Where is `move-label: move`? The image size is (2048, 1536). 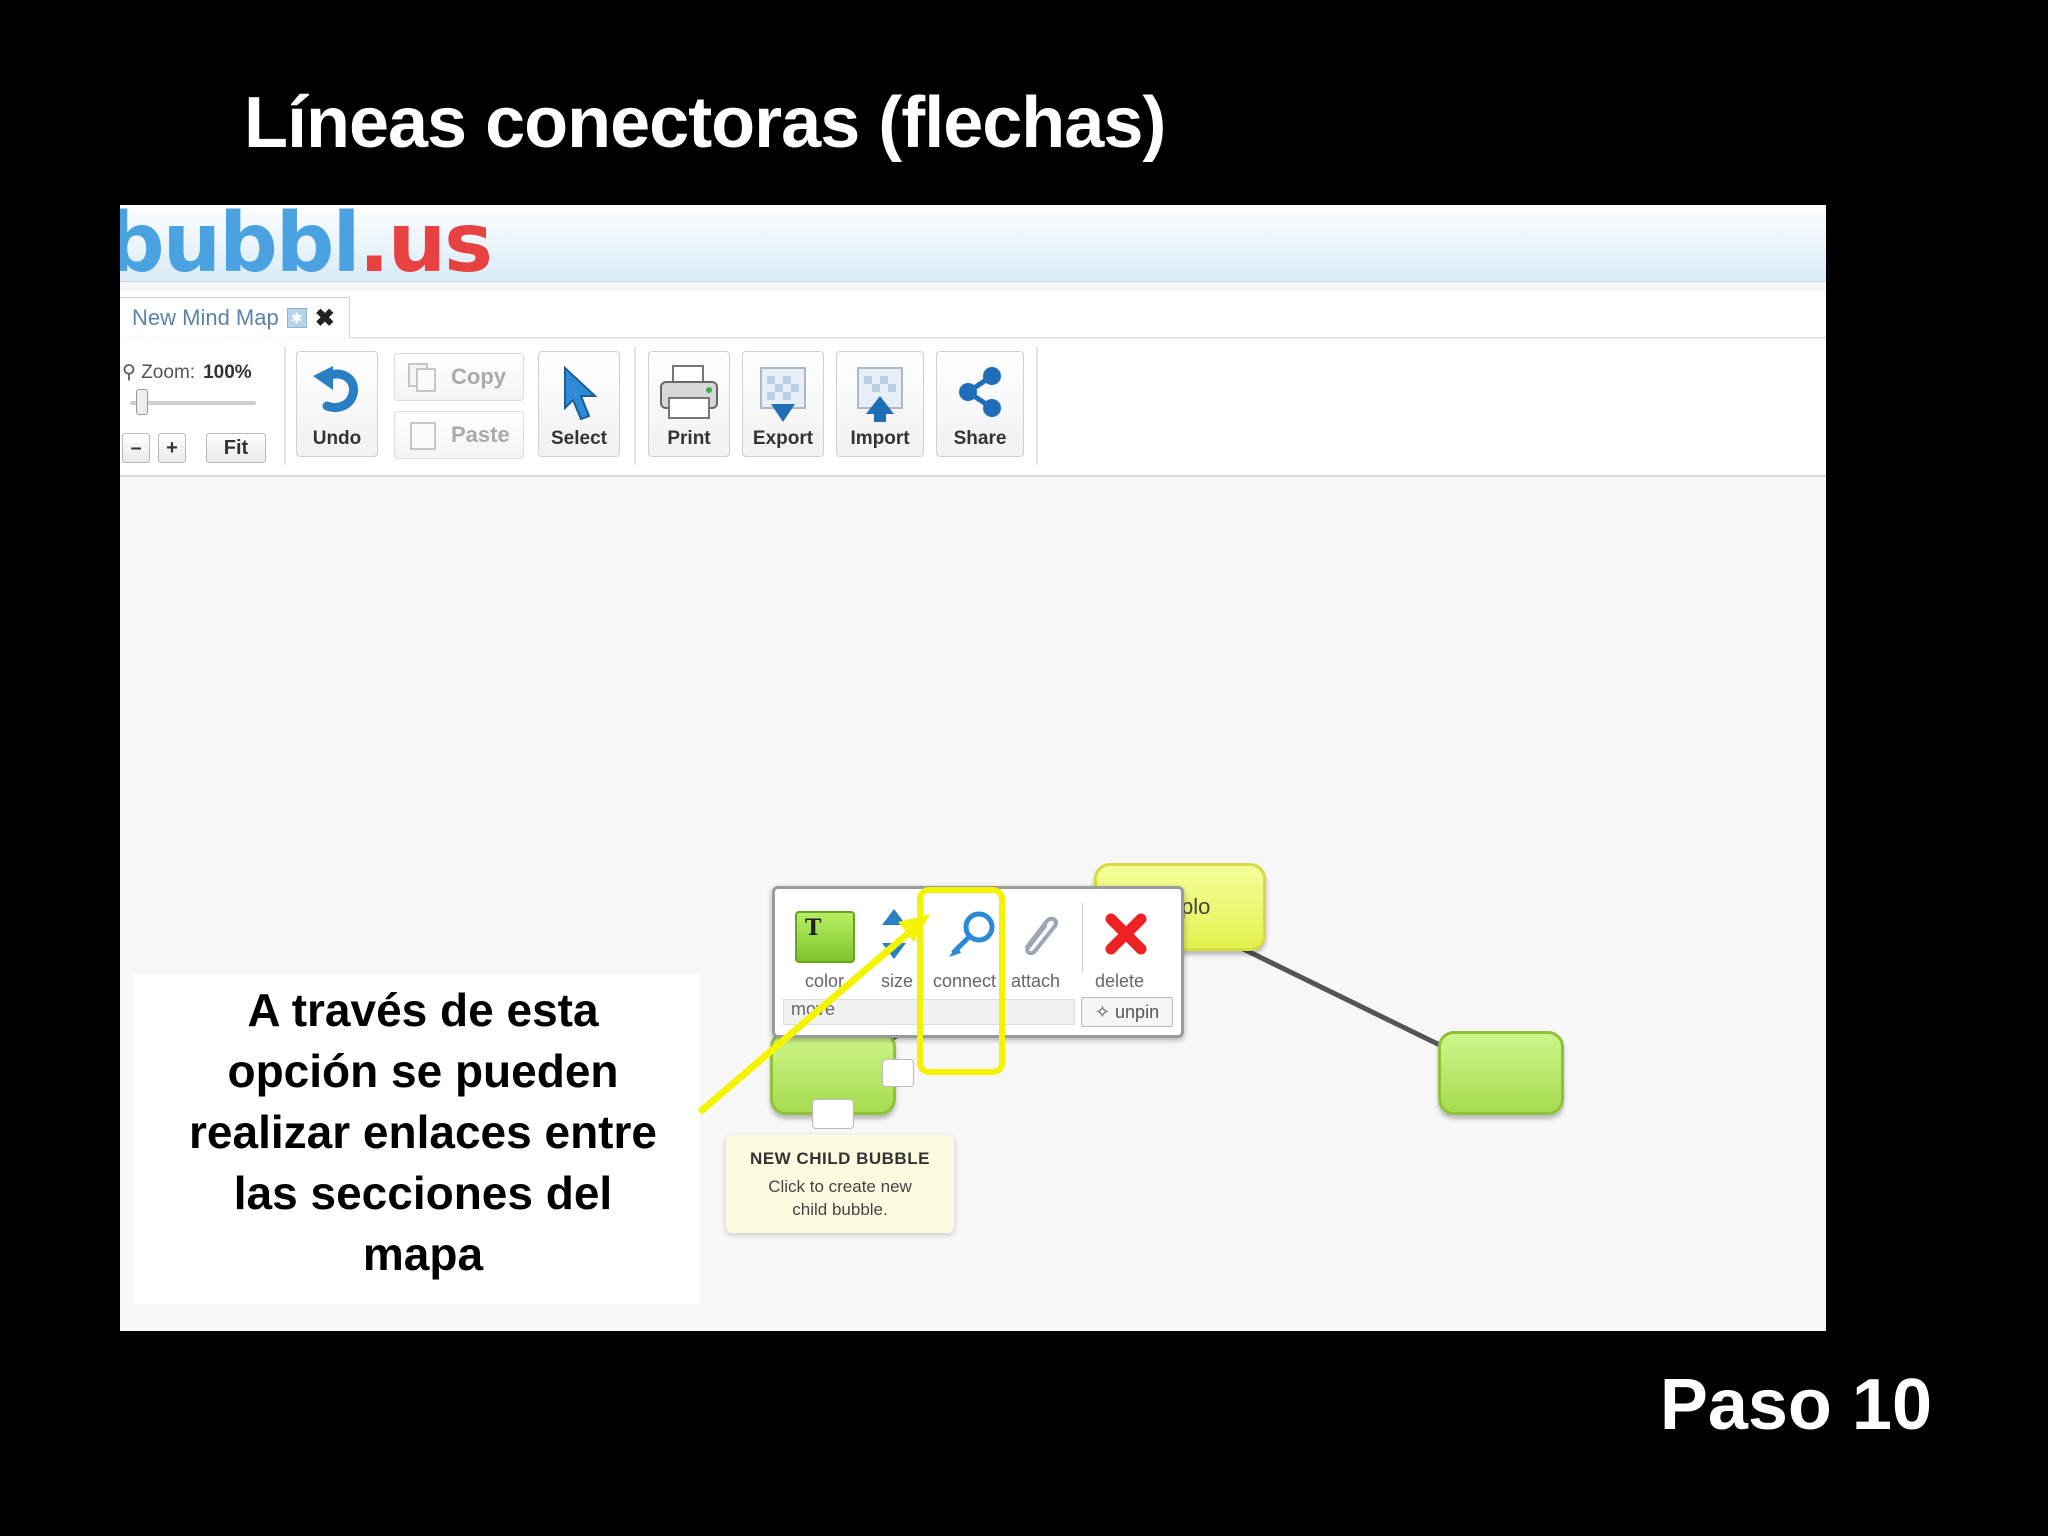 move-label: move is located at coordinates (813, 1009).